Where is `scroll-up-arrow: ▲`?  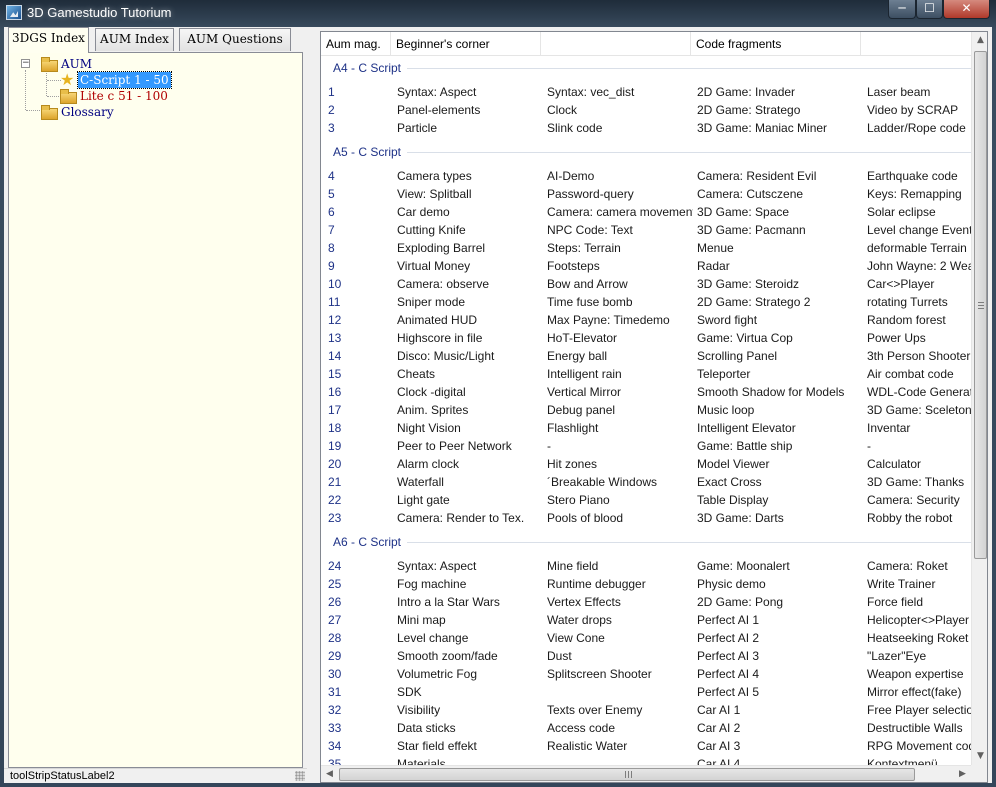
scroll-up-arrow: ▲ is located at coordinates (979, 40).